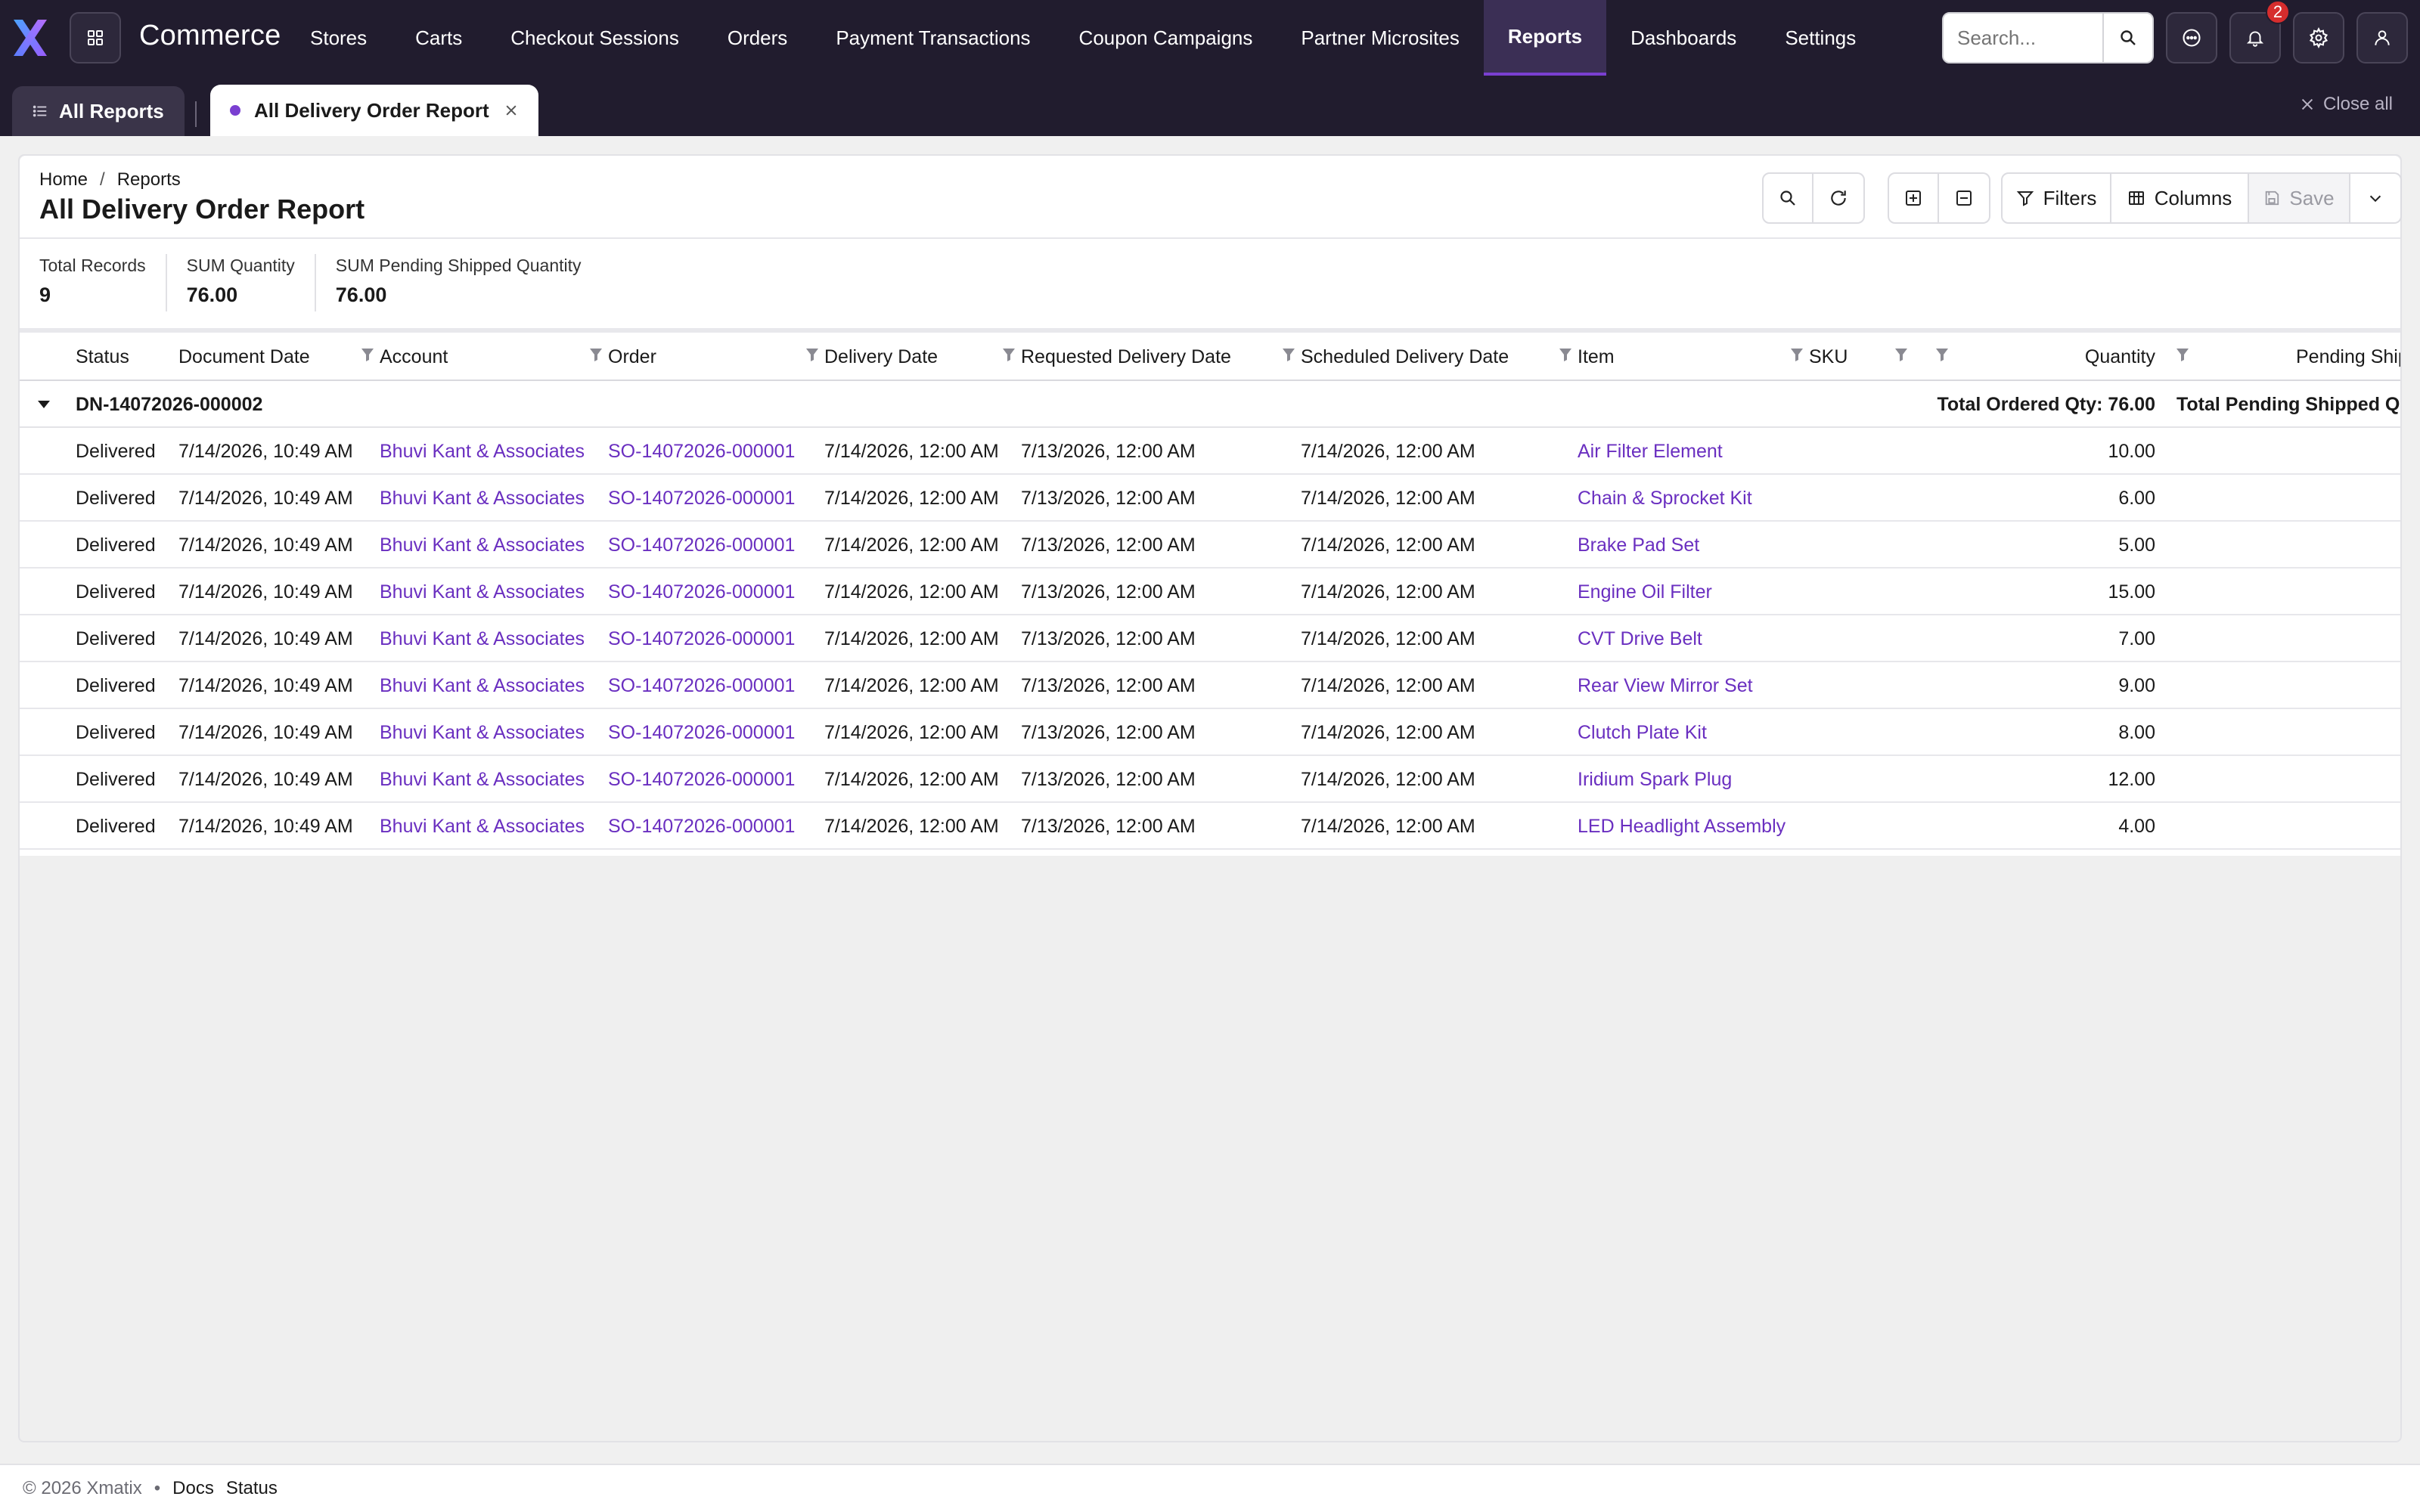 This screenshot has width=2420, height=1512. Describe the element at coordinates (1166, 38) in the screenshot. I see `nav-item-coupon-campaigns: Coupon Campaigns` at that location.